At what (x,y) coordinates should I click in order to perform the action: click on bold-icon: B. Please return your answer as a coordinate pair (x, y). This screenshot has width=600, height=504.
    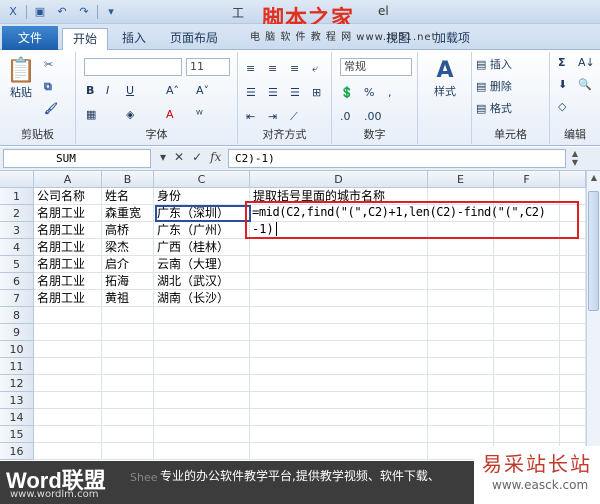
    Looking at the image, I should click on (90, 90).